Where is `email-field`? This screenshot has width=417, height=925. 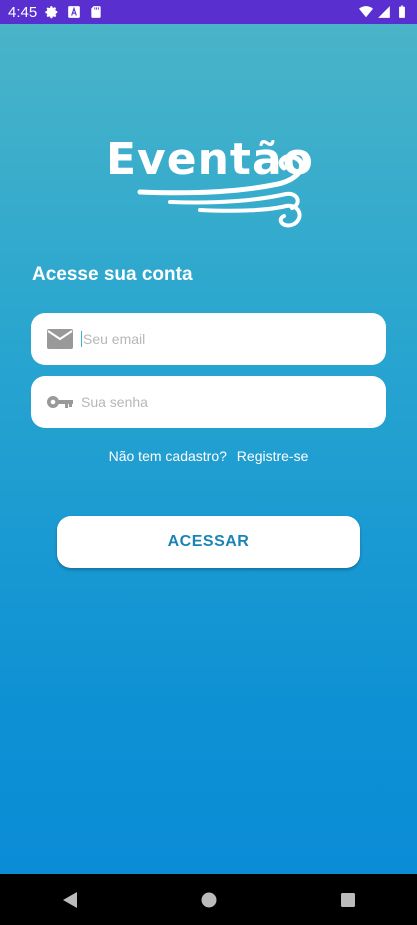
email-field is located at coordinates (208, 339).